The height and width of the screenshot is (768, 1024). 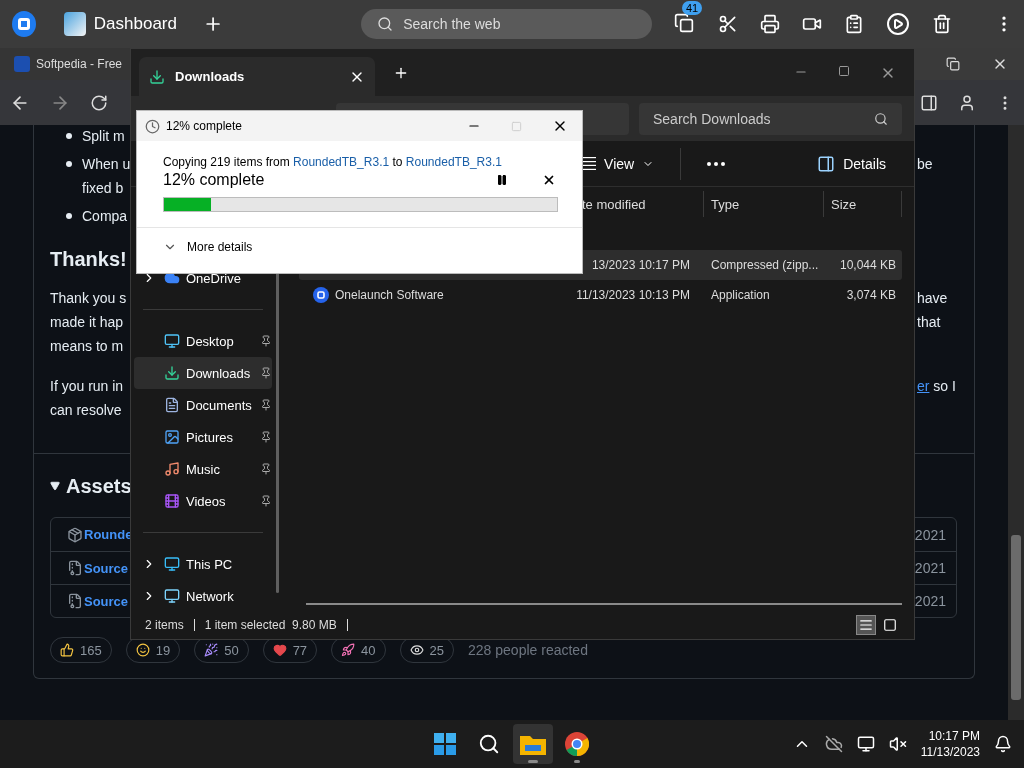 What do you see at coordinates (863, 204) in the screenshot?
I see `column-header: Size` at bounding box center [863, 204].